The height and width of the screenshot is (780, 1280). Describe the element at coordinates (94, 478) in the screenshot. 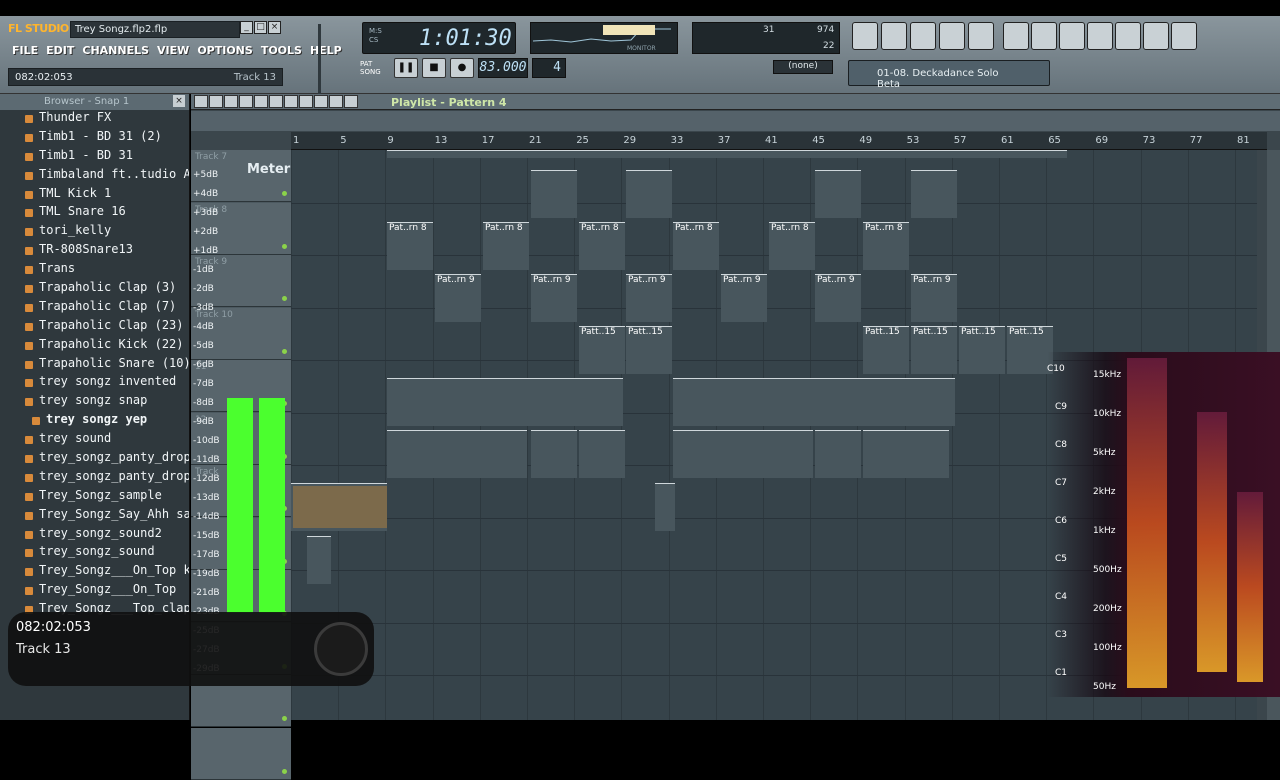

I see `browser-item: trey_songz_panty_droppa_2` at that location.